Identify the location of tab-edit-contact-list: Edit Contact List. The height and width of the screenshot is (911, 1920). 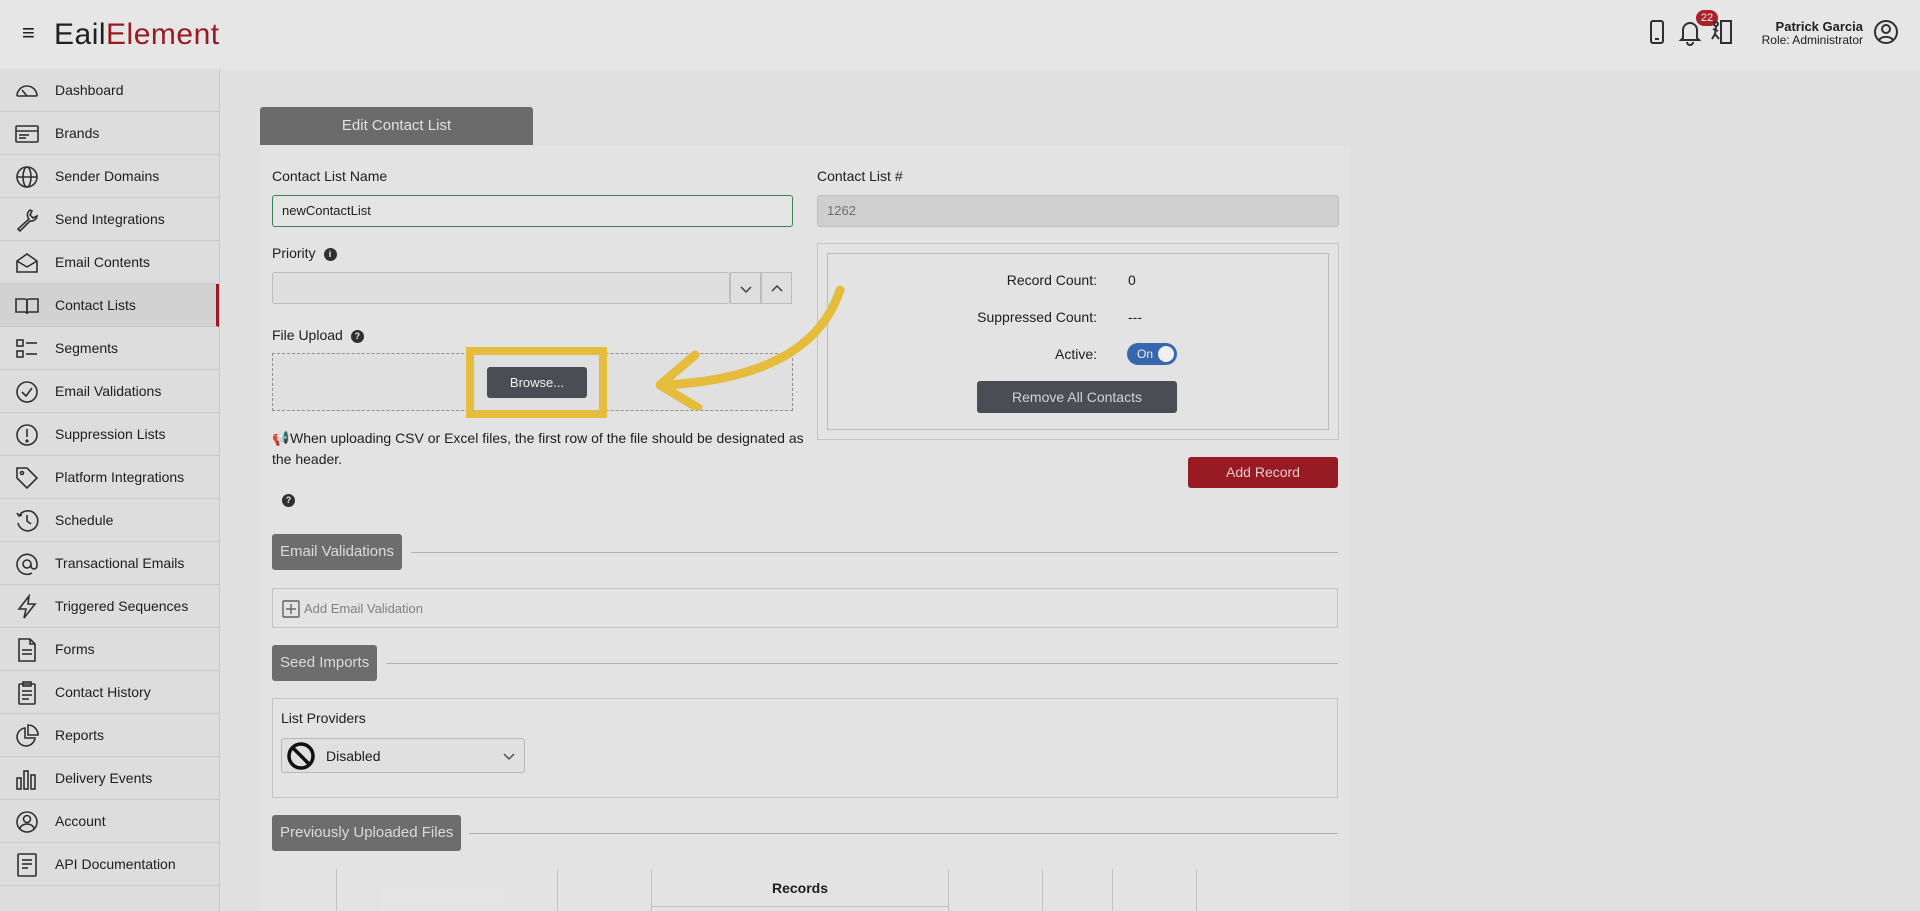
(396, 126).